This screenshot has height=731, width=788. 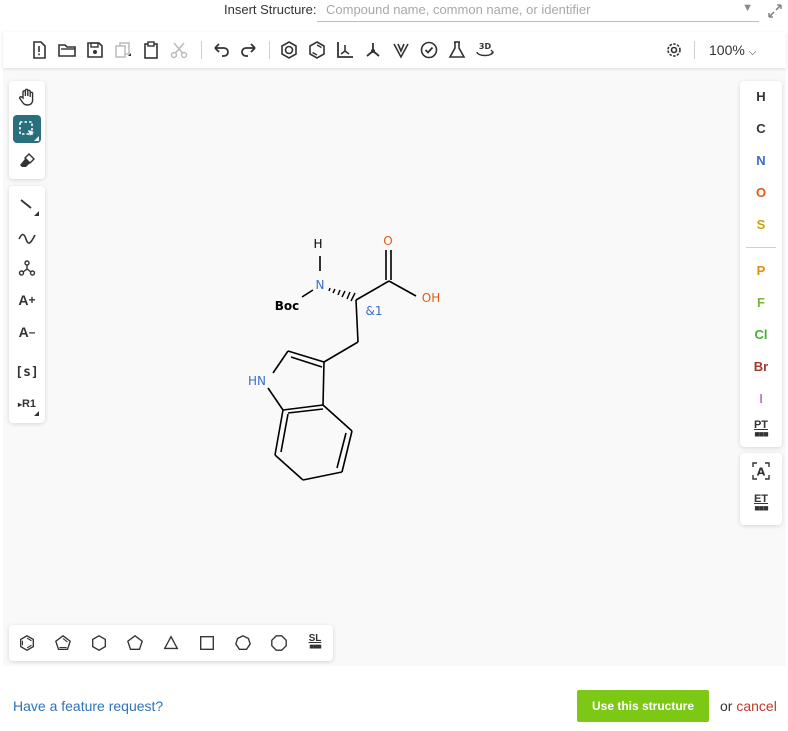 I want to click on structure-library-grid-icon: ■■■, so click(x=315, y=646).